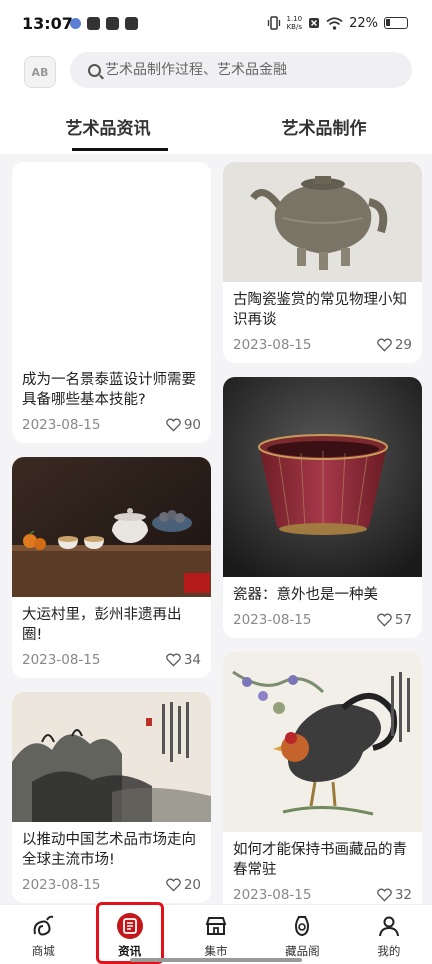  Describe the element at coordinates (322, 222) in the screenshot. I see `ancient-pot-image` at that location.